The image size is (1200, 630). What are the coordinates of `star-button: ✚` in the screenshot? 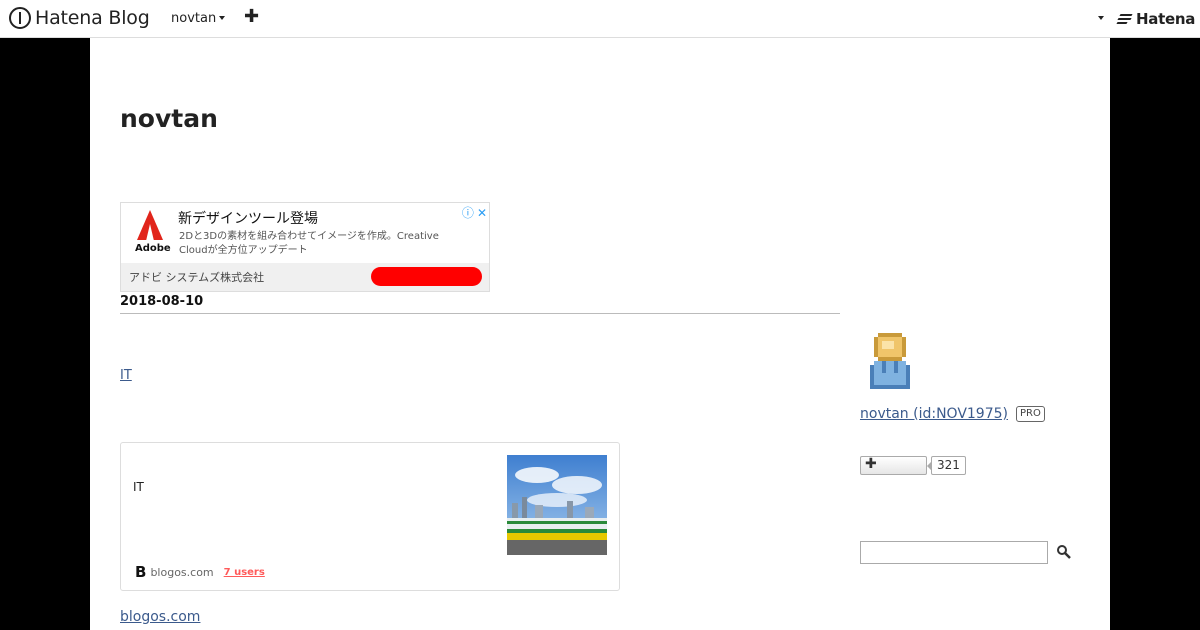 It's located at (893, 465).